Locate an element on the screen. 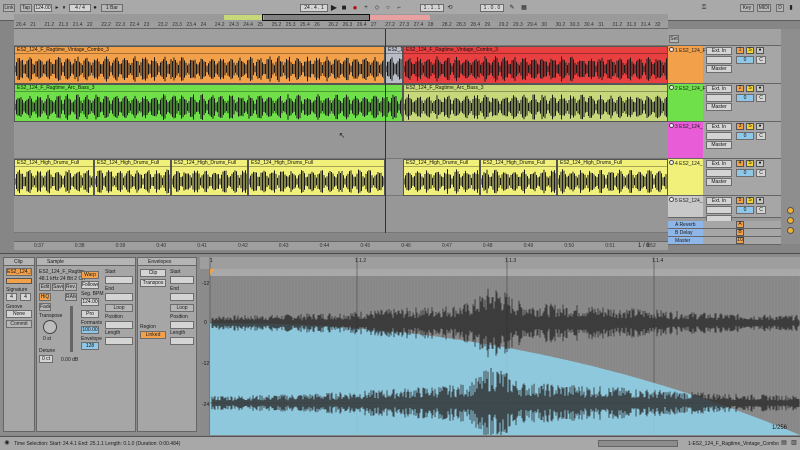  clip-view-toggle-icon: ▤ is located at coordinates (784, 443).